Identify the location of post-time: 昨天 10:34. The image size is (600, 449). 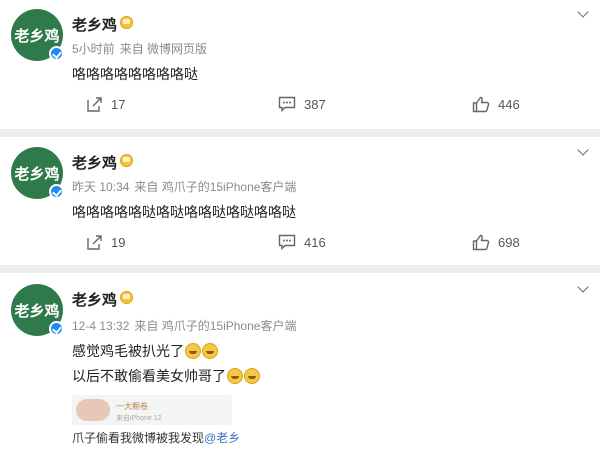
(100, 187).